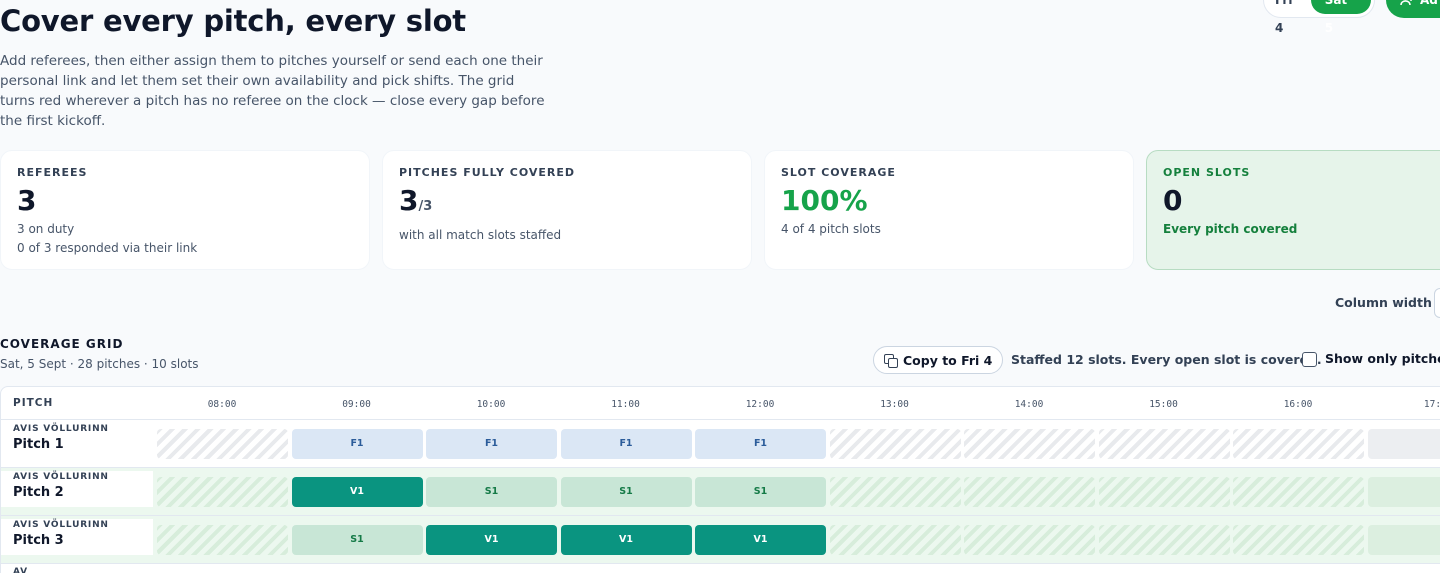  What do you see at coordinates (356, 404) in the screenshot?
I see `time-header: 09:00` at bounding box center [356, 404].